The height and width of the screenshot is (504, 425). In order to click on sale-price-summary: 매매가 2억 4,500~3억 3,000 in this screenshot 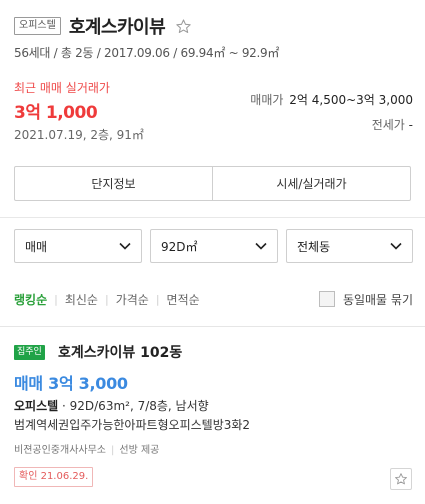, I will do `click(331, 99)`.